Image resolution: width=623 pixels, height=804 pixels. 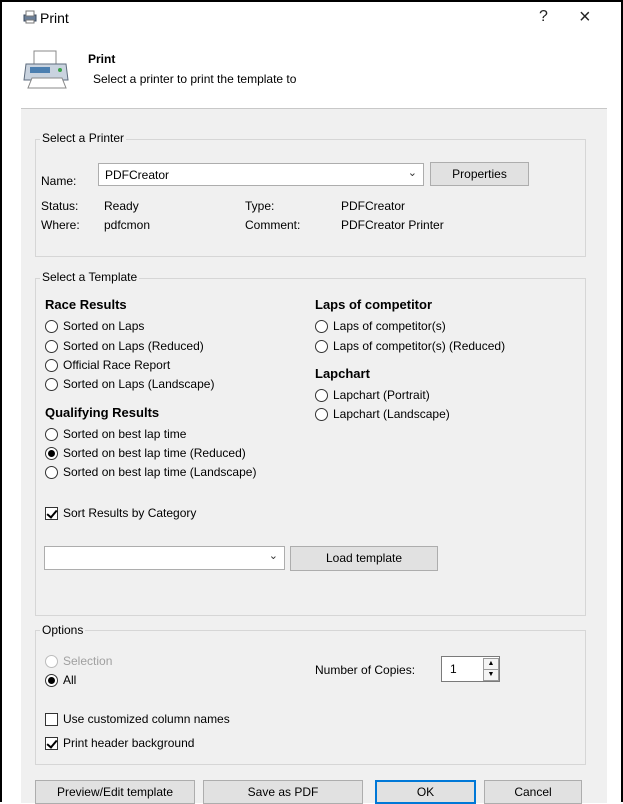 What do you see at coordinates (129, 743) in the screenshot?
I see `header-background-label: Print header background` at bounding box center [129, 743].